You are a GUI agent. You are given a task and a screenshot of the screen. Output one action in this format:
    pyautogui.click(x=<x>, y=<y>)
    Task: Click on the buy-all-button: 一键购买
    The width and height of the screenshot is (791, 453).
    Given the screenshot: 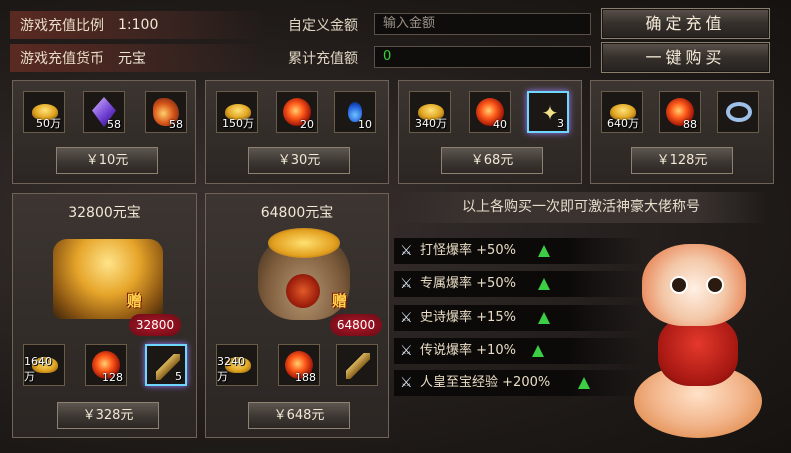 What is the action you would take?
    pyautogui.click(x=685, y=57)
    